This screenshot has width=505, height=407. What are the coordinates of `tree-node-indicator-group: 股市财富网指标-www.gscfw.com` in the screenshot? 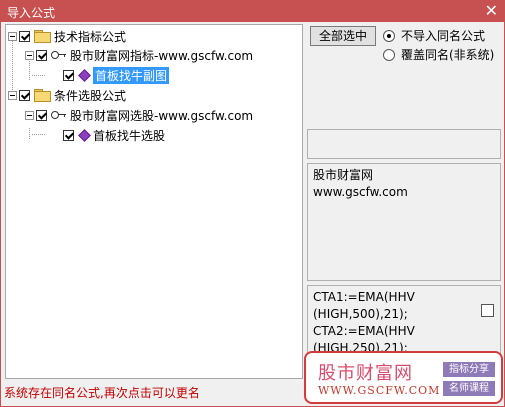 It's located at (139, 55).